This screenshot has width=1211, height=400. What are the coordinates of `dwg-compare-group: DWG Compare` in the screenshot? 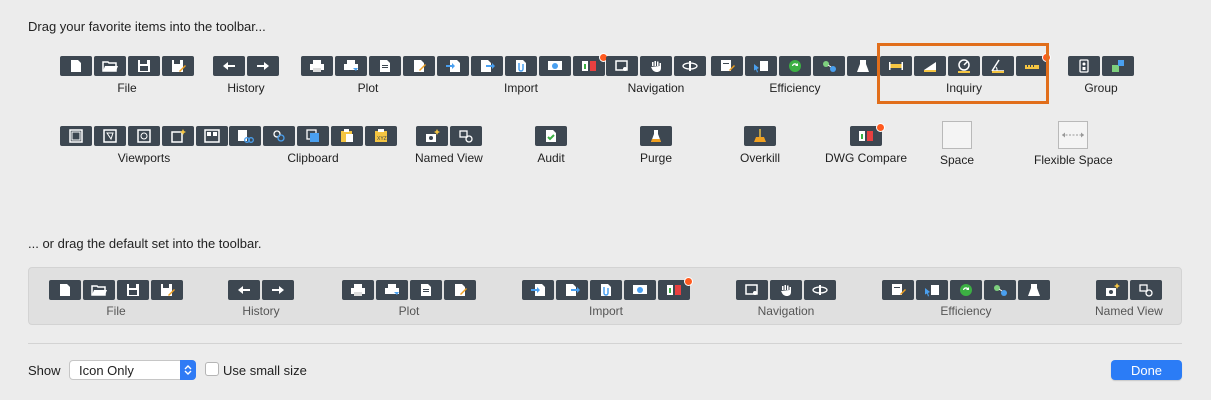 It's located at (866, 144).